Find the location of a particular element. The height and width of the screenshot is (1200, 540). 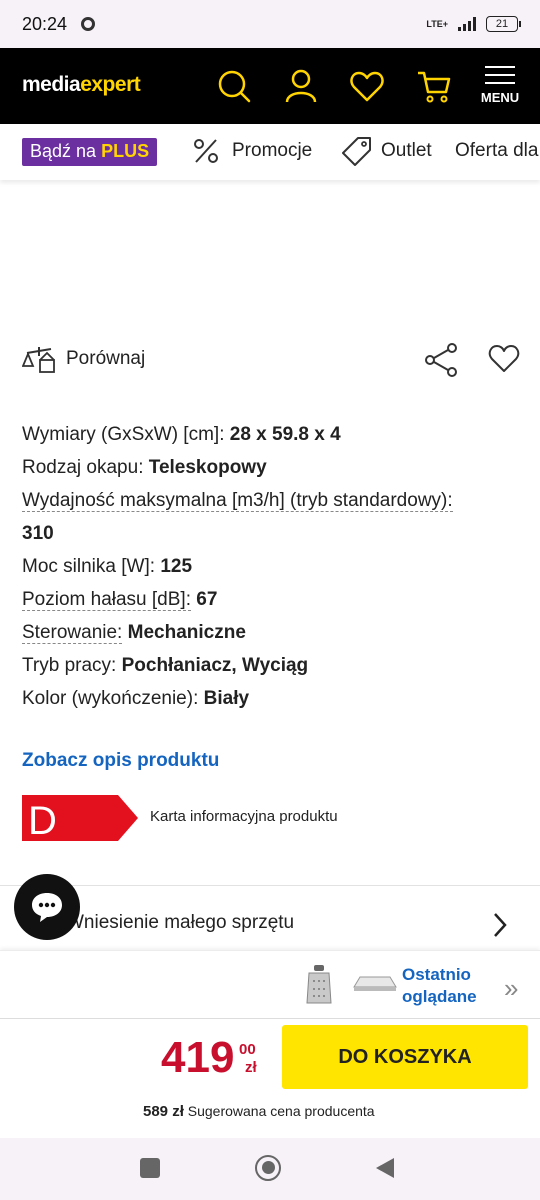

price-main: 419 is located at coordinates (198, 1057).